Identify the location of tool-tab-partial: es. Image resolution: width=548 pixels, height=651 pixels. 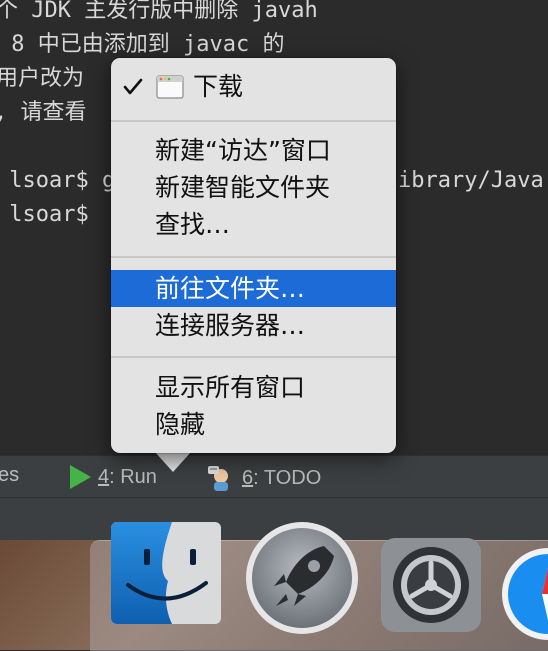
(9, 475).